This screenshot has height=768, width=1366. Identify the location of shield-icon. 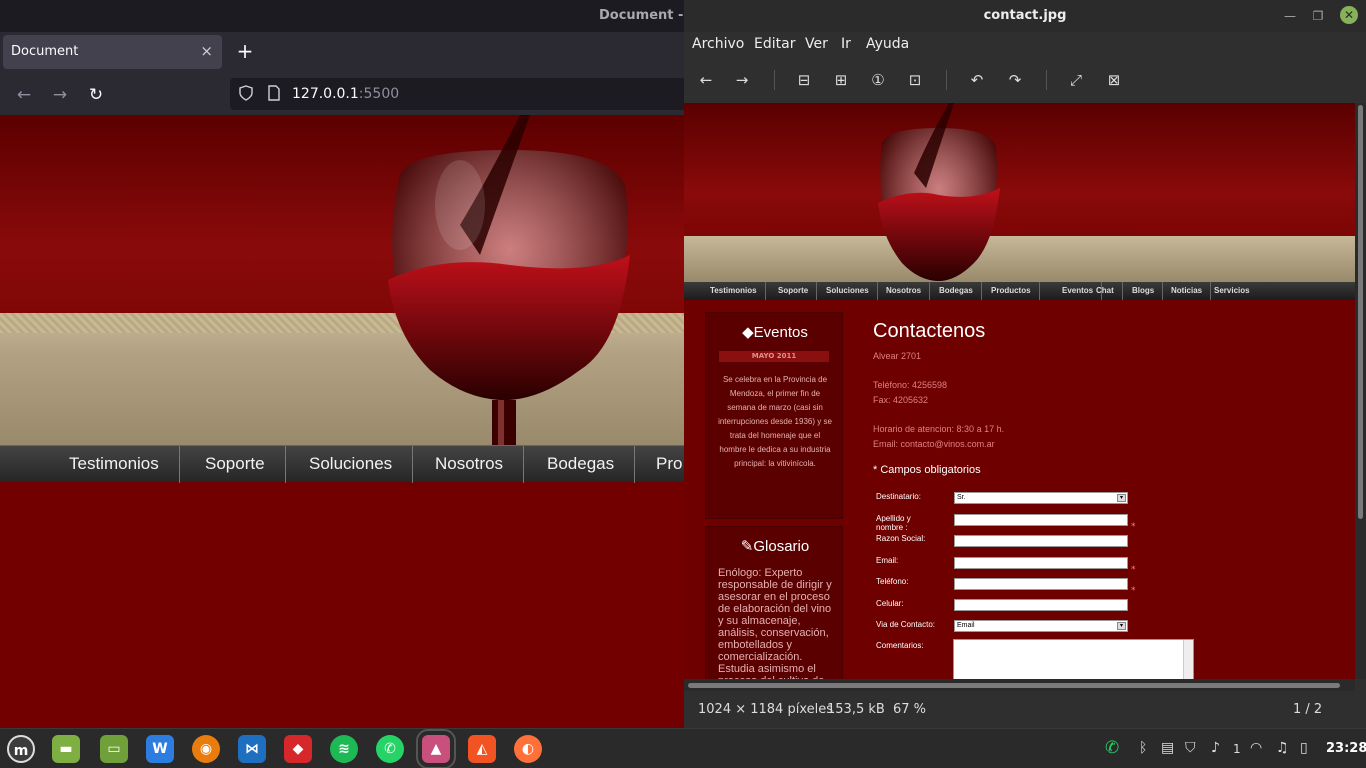
(246, 95).